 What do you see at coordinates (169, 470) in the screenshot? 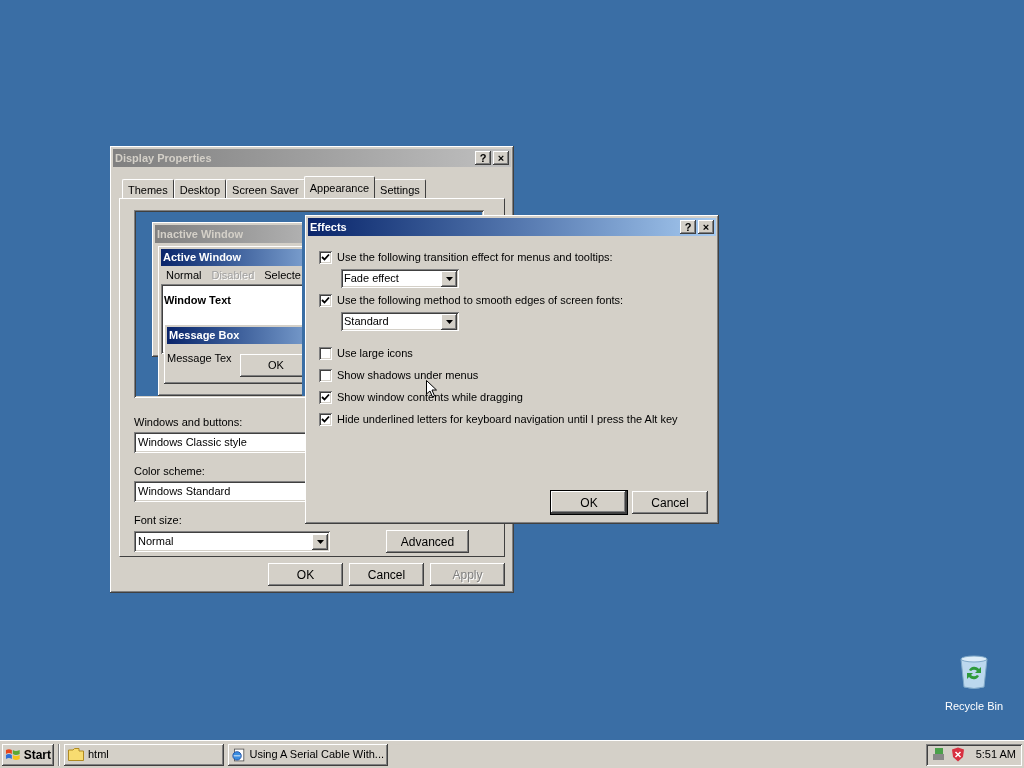
I see `field-label: Color scheme:` at bounding box center [169, 470].